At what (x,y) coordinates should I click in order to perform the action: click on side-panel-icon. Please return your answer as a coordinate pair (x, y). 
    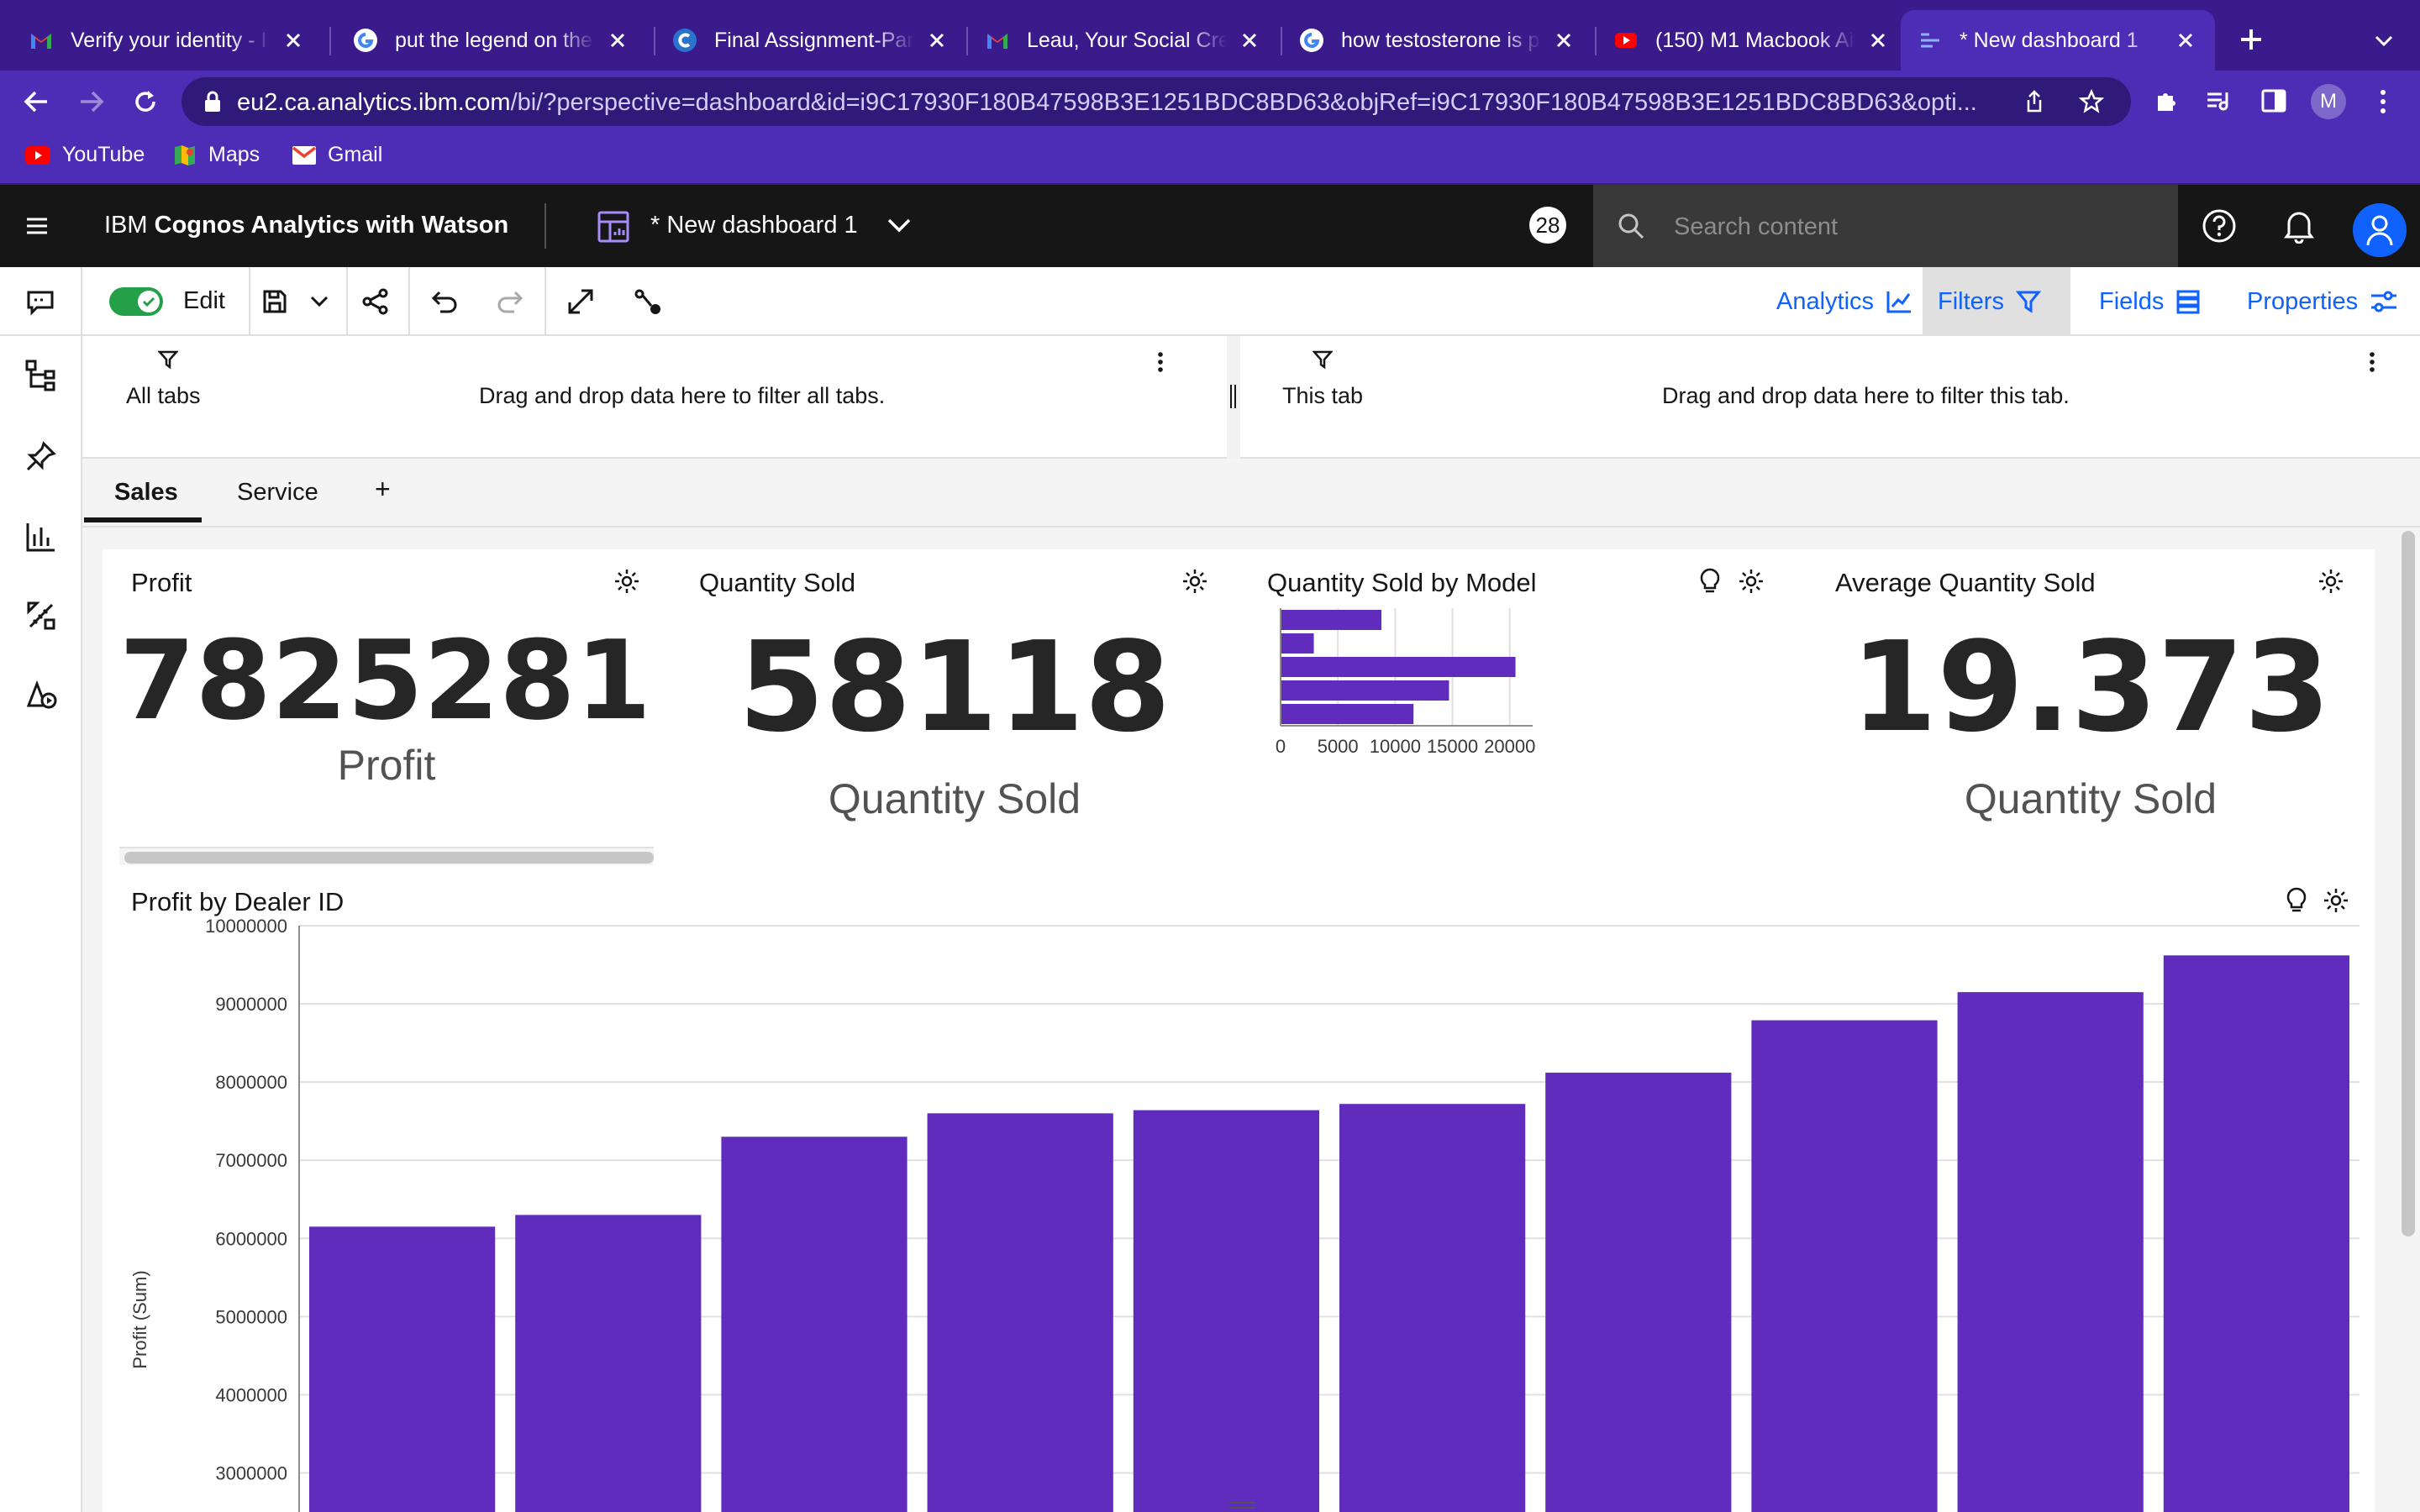
    Looking at the image, I should click on (2273, 100).